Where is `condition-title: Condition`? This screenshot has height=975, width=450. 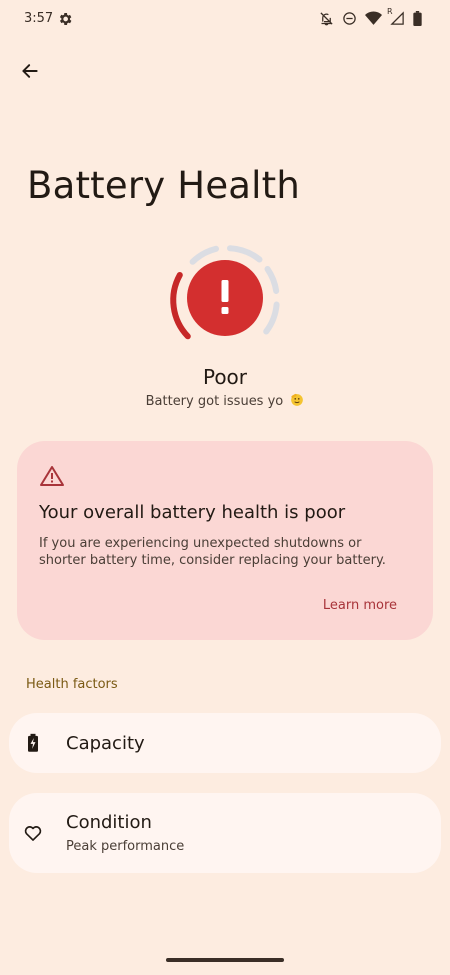 condition-title: Condition is located at coordinates (109, 822).